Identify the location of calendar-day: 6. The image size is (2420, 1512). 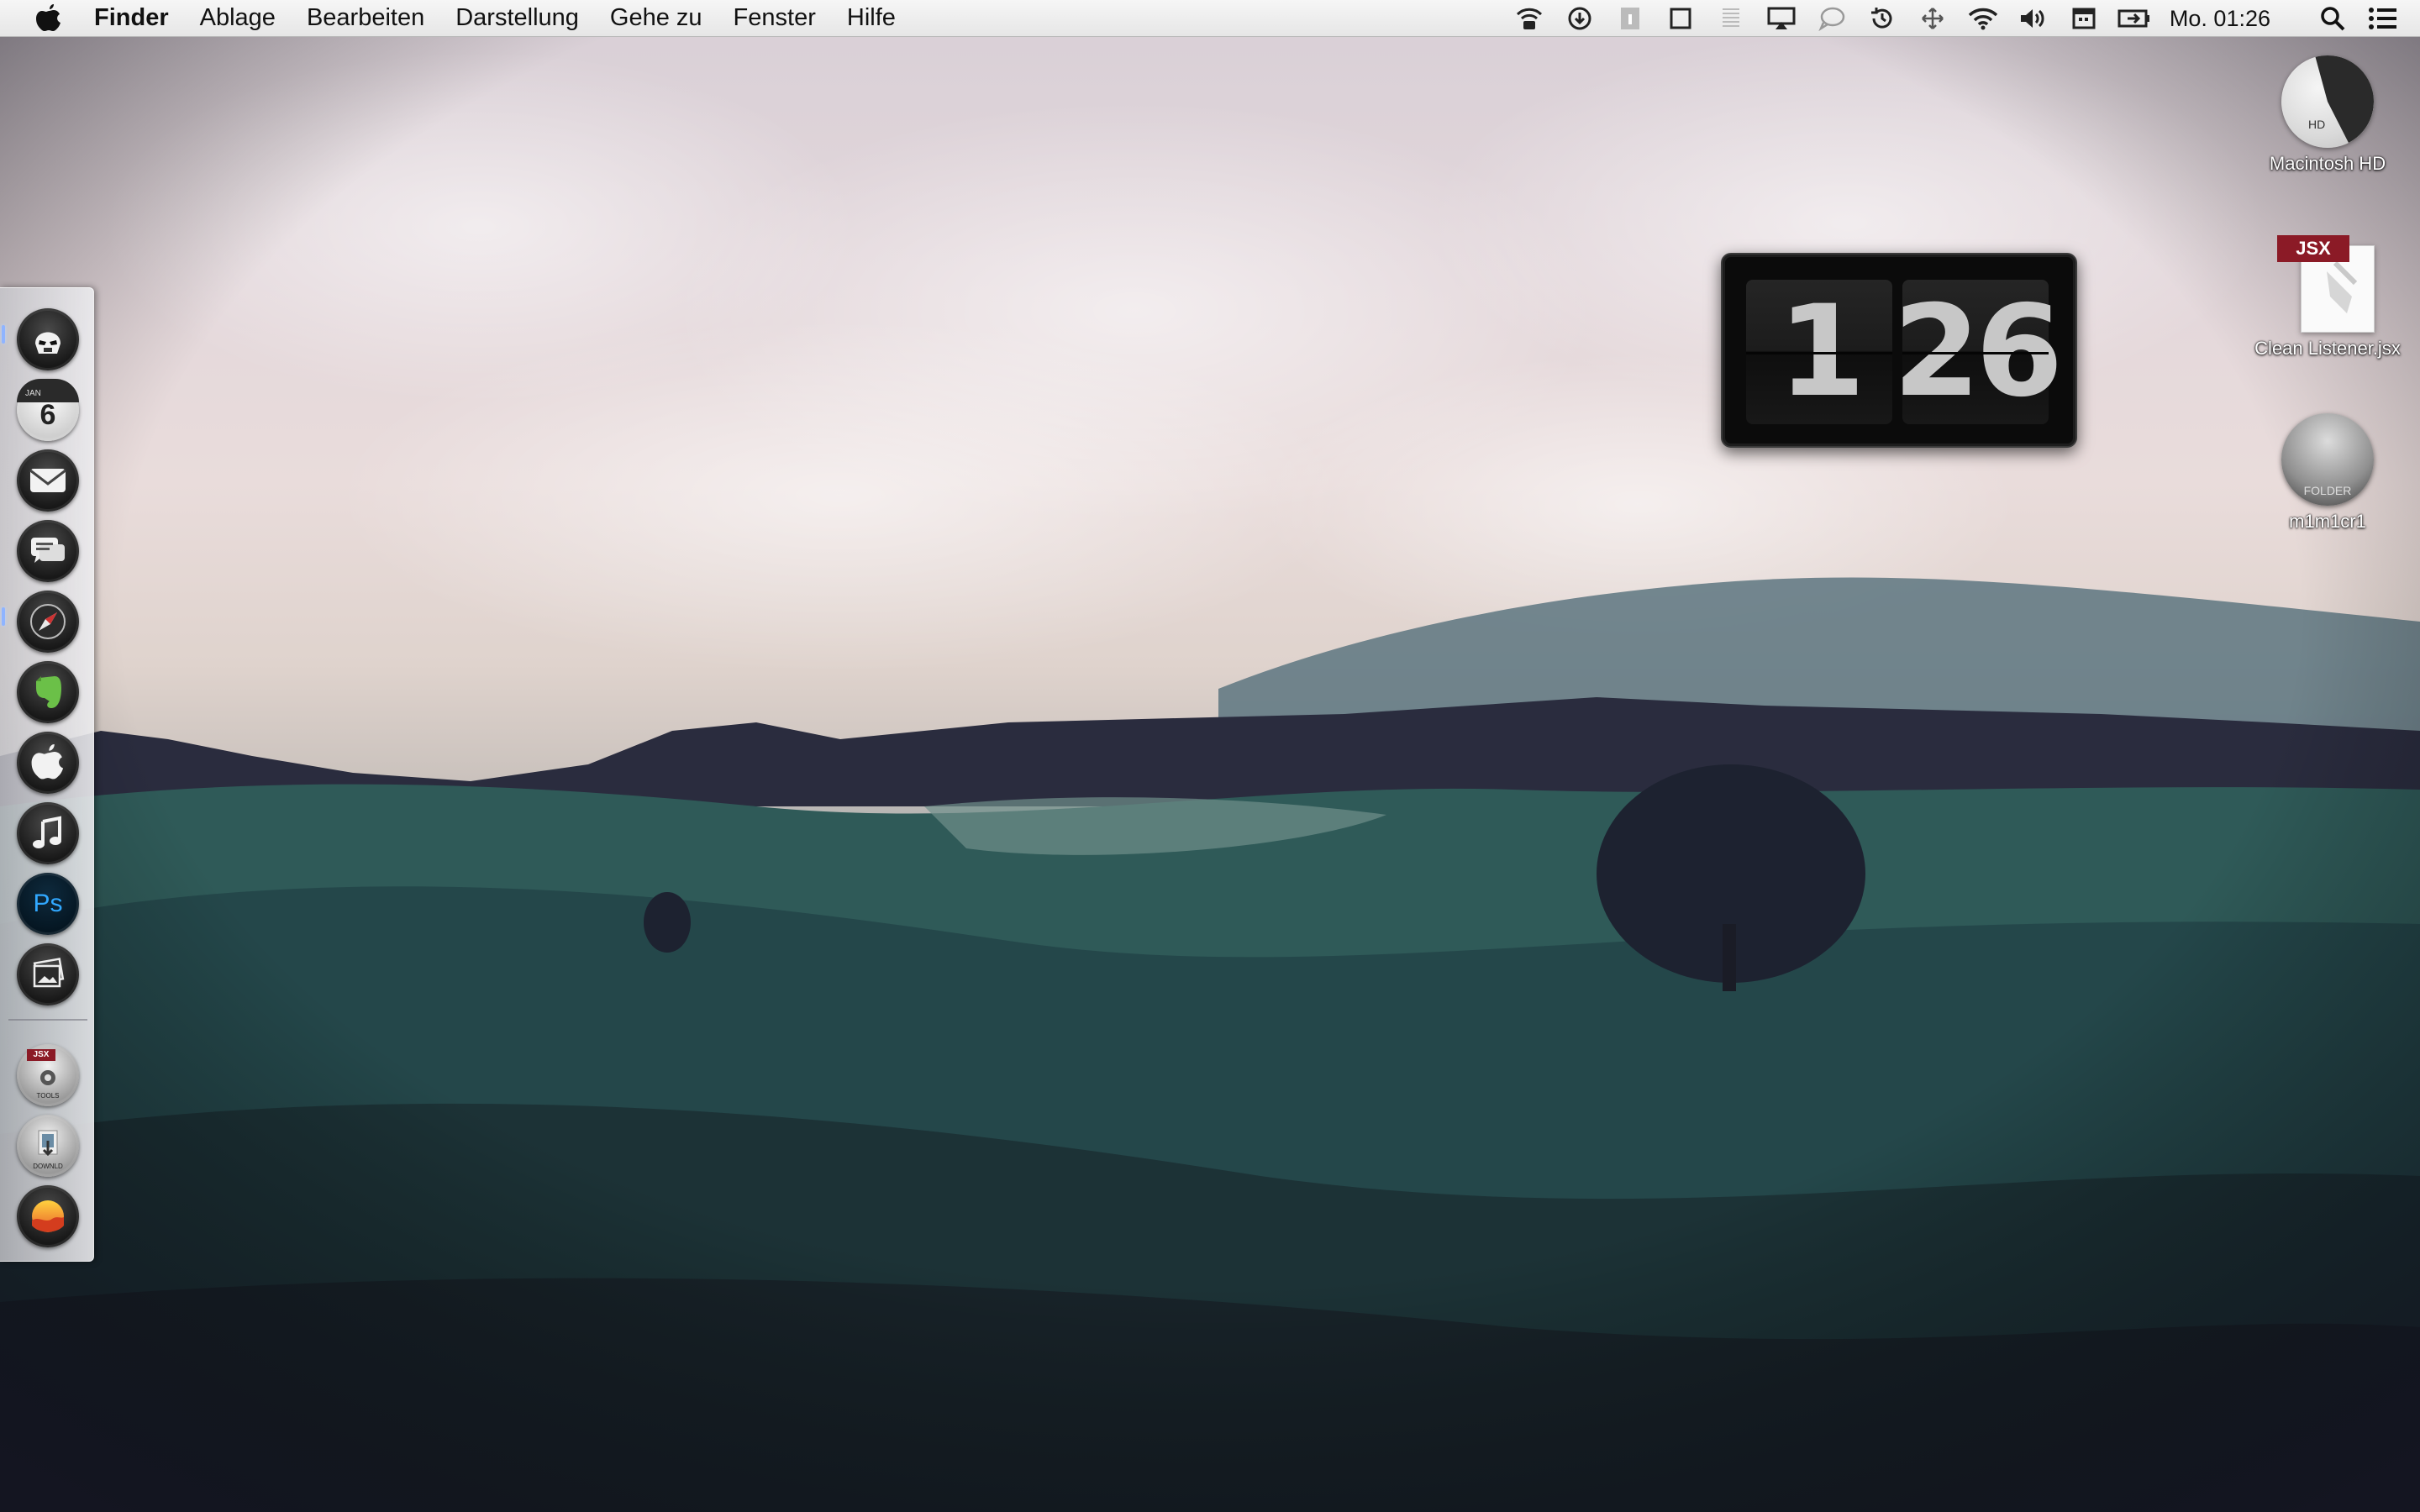
(47, 415).